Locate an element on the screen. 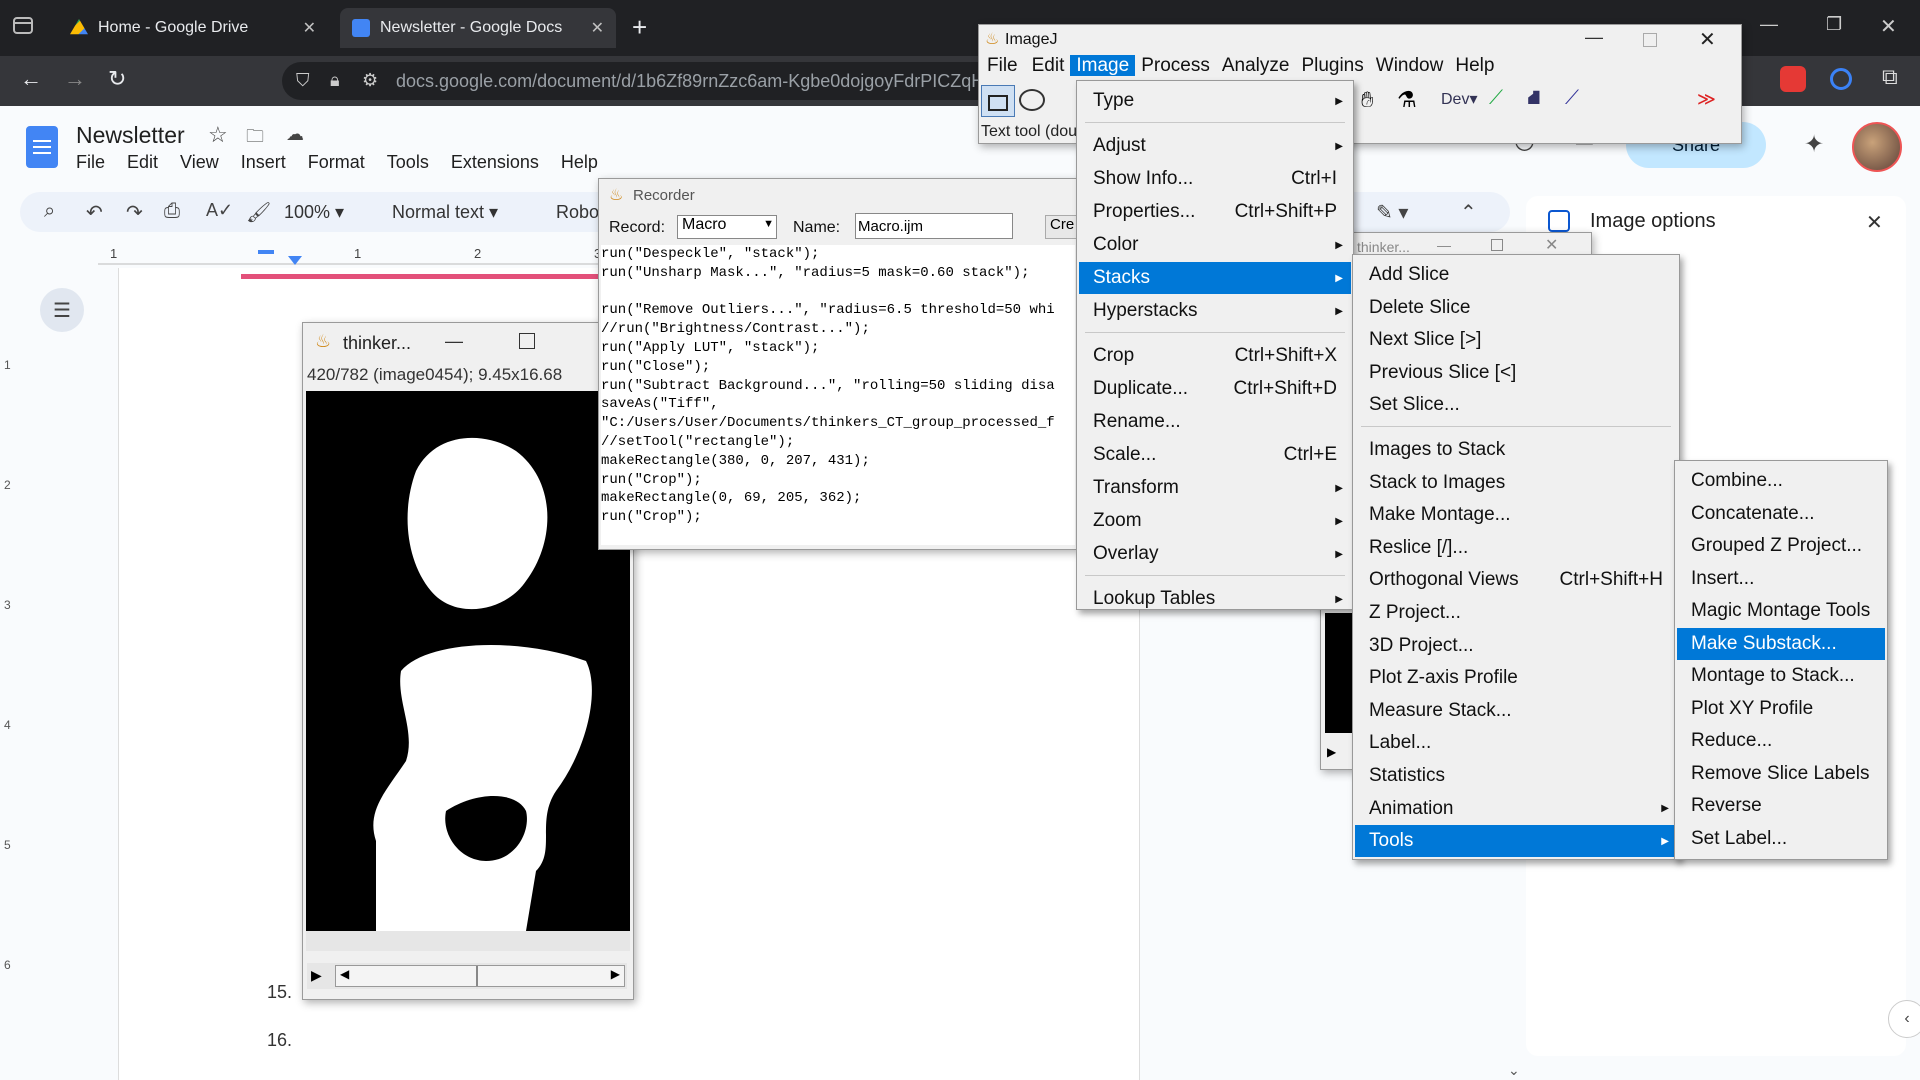  menu-item-tools: Tools ▶ is located at coordinates (1516, 841).